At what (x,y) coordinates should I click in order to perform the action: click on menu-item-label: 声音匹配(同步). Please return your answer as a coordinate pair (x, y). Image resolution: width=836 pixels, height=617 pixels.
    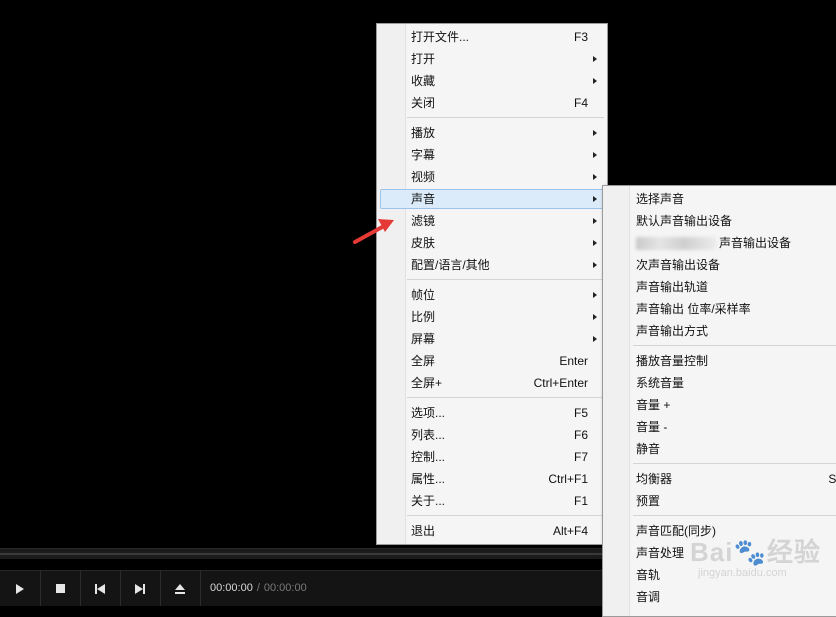
    Looking at the image, I should click on (676, 531).